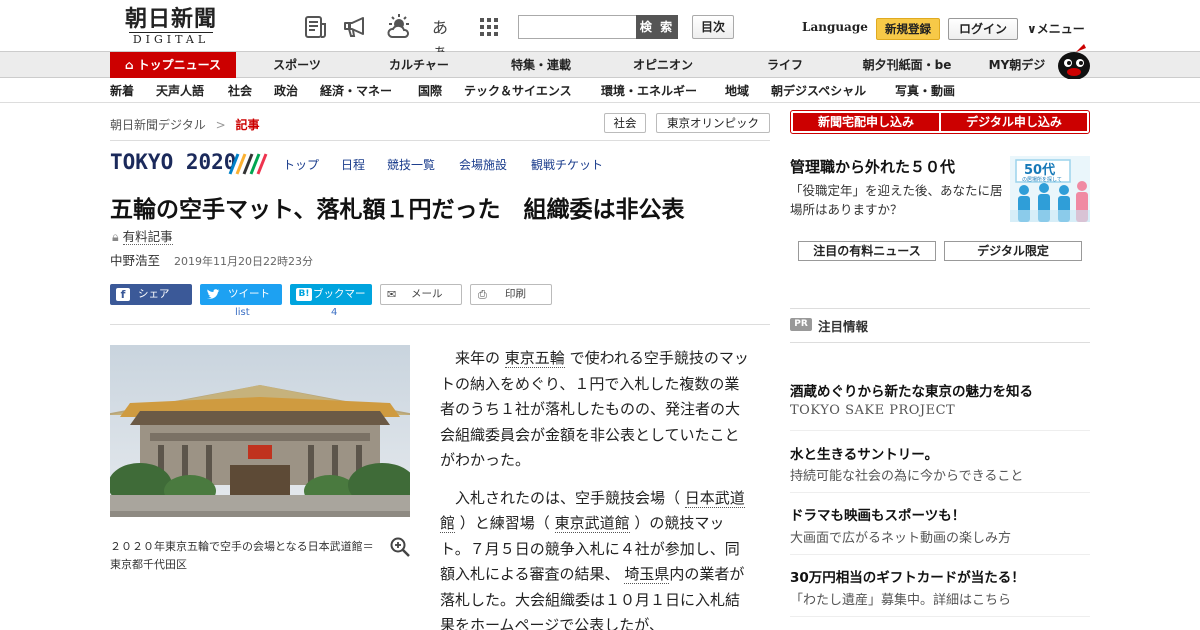 The height and width of the screenshot is (630, 1200). What do you see at coordinates (247, 125) in the screenshot?
I see `breadcrumb-current: 記事` at bounding box center [247, 125].